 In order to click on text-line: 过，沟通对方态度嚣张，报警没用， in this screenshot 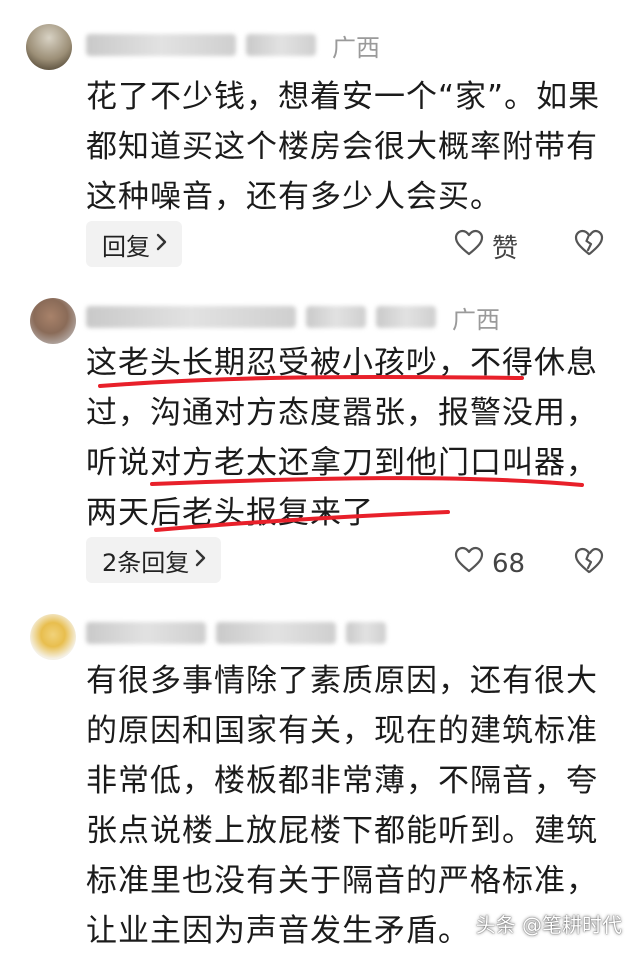, I will do `click(342, 413)`.